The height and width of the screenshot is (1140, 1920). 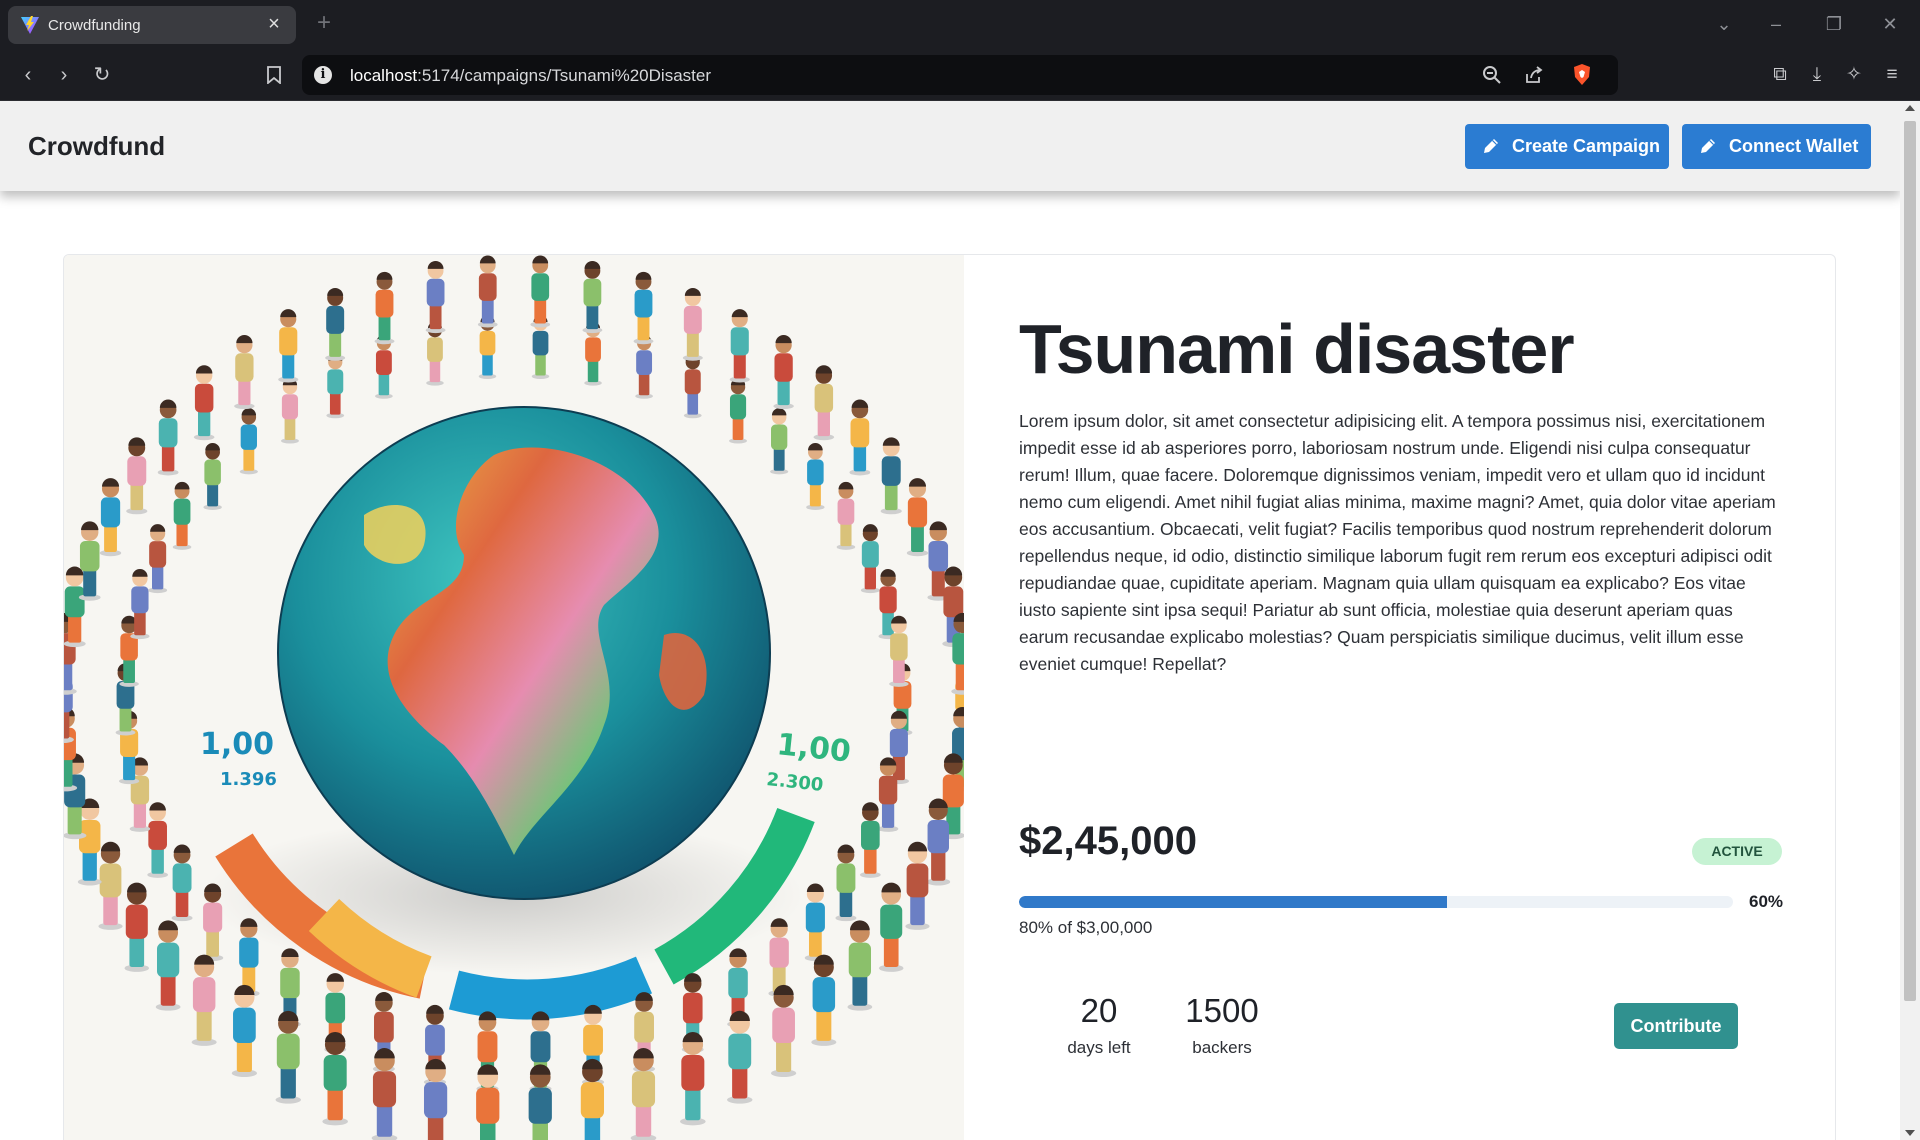 What do you see at coordinates (248, 779) in the screenshot?
I see `left-sub: 1.396` at bounding box center [248, 779].